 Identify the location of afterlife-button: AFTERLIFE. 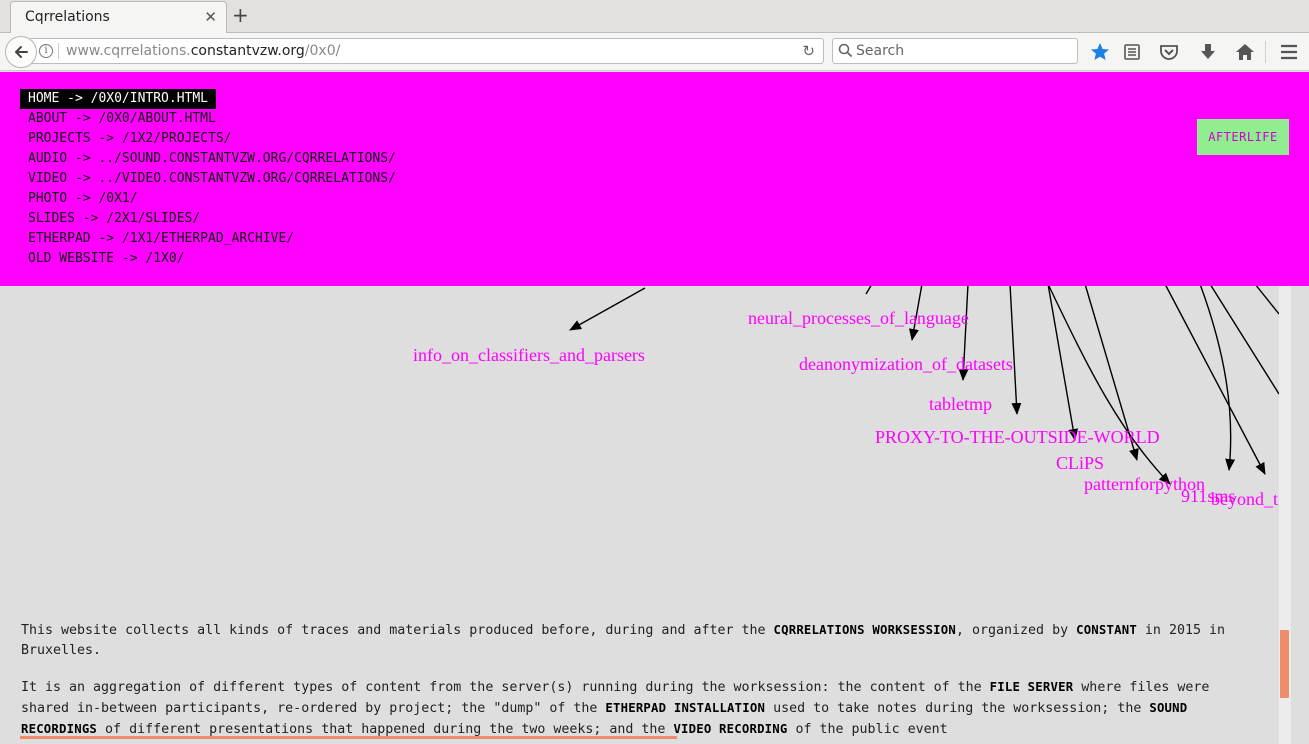
(1243, 137).